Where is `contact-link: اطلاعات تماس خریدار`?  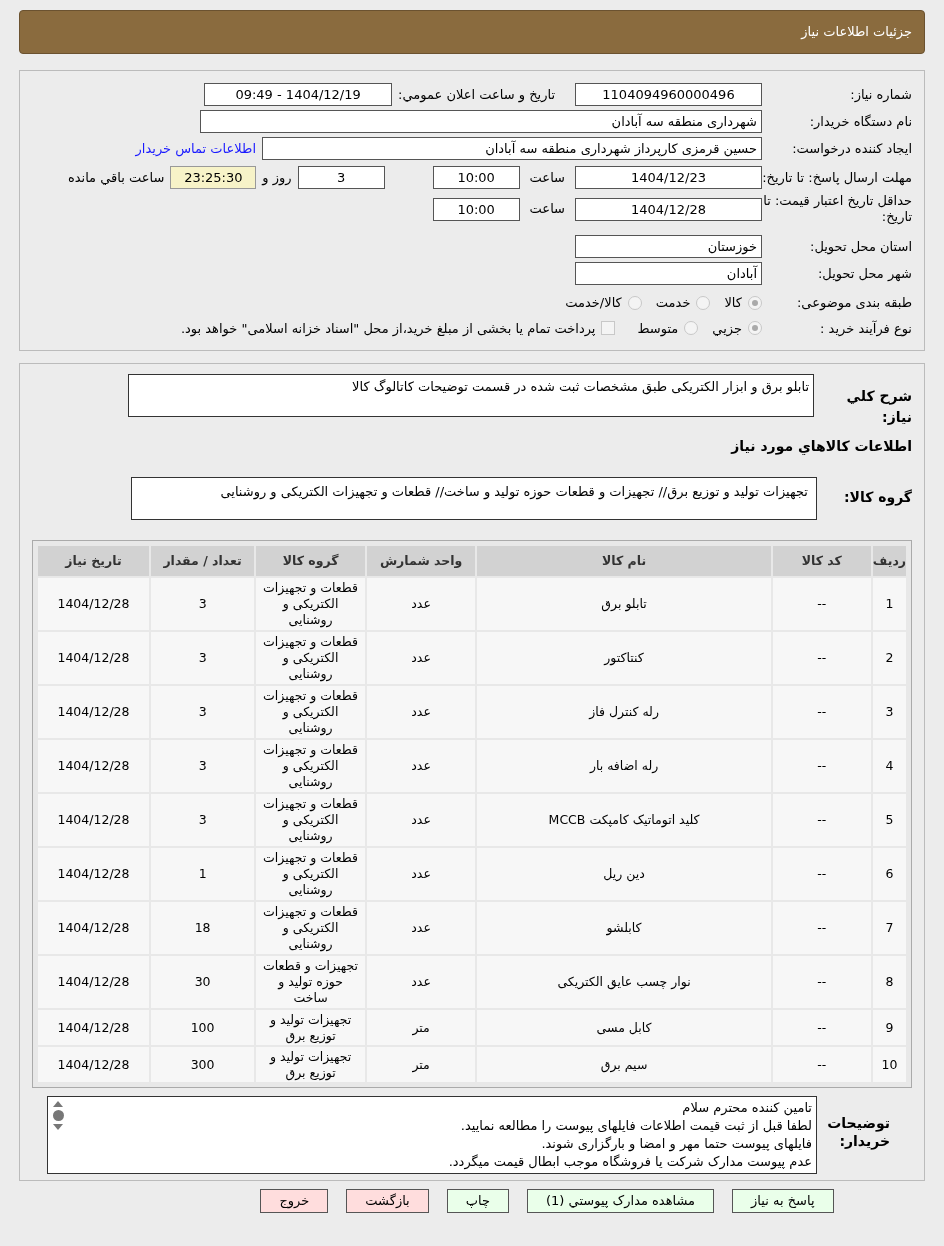
contact-link: اطلاعات تماس خریدار is located at coordinates (195, 148).